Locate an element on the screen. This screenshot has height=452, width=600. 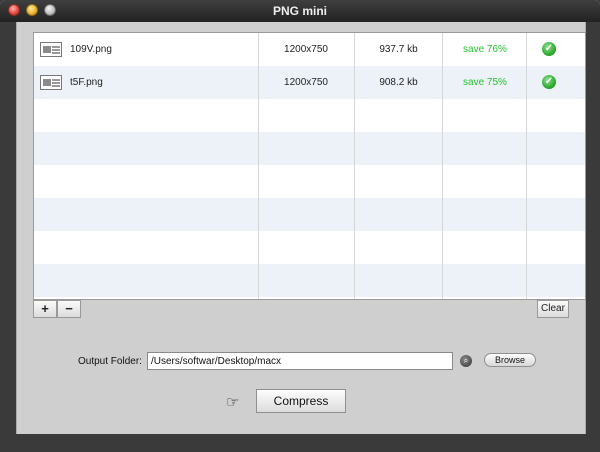
title-bar: PNG mini is located at coordinates (300, 11).